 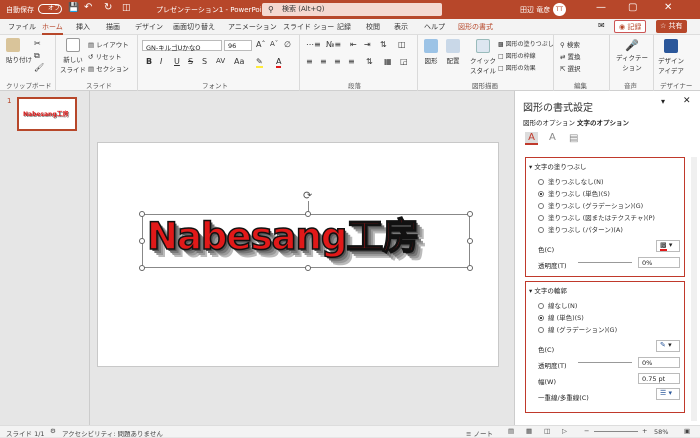 I want to click on tab-review: 校閲, so click(x=373, y=27).